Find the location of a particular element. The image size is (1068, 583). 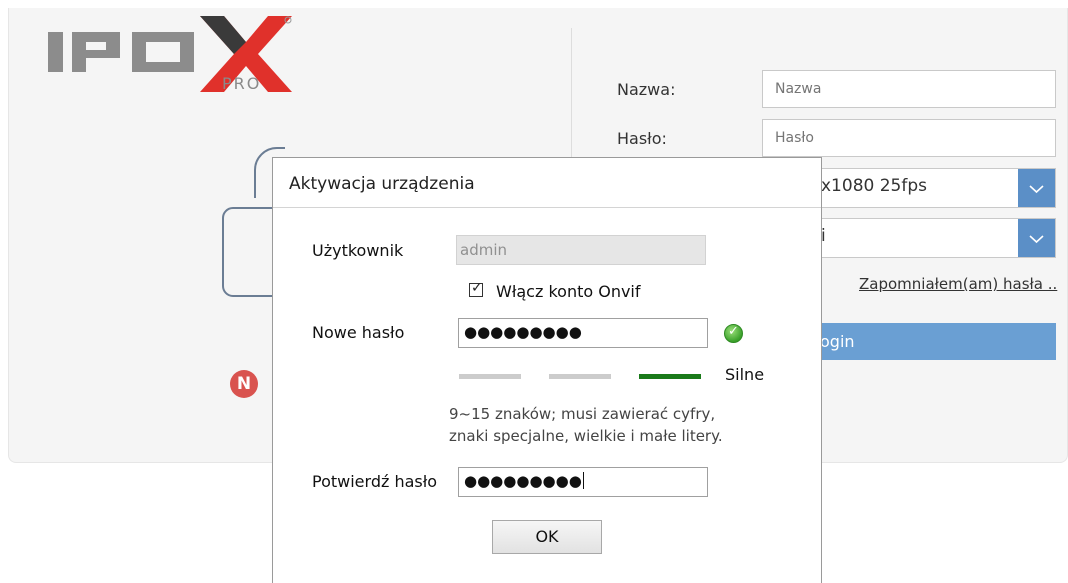

password-input is located at coordinates (909, 138).